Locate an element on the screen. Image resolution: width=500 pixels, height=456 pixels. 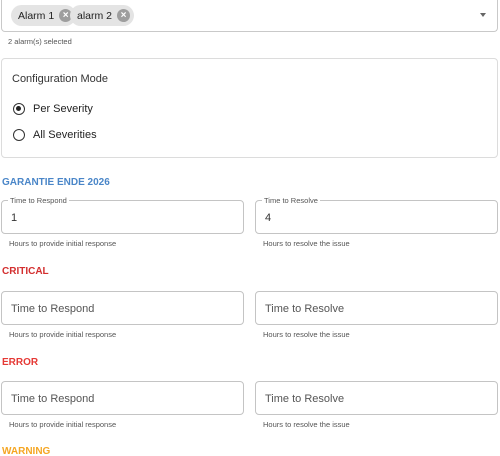
alarm-chip-label: Alarm 1 is located at coordinates (36, 15).